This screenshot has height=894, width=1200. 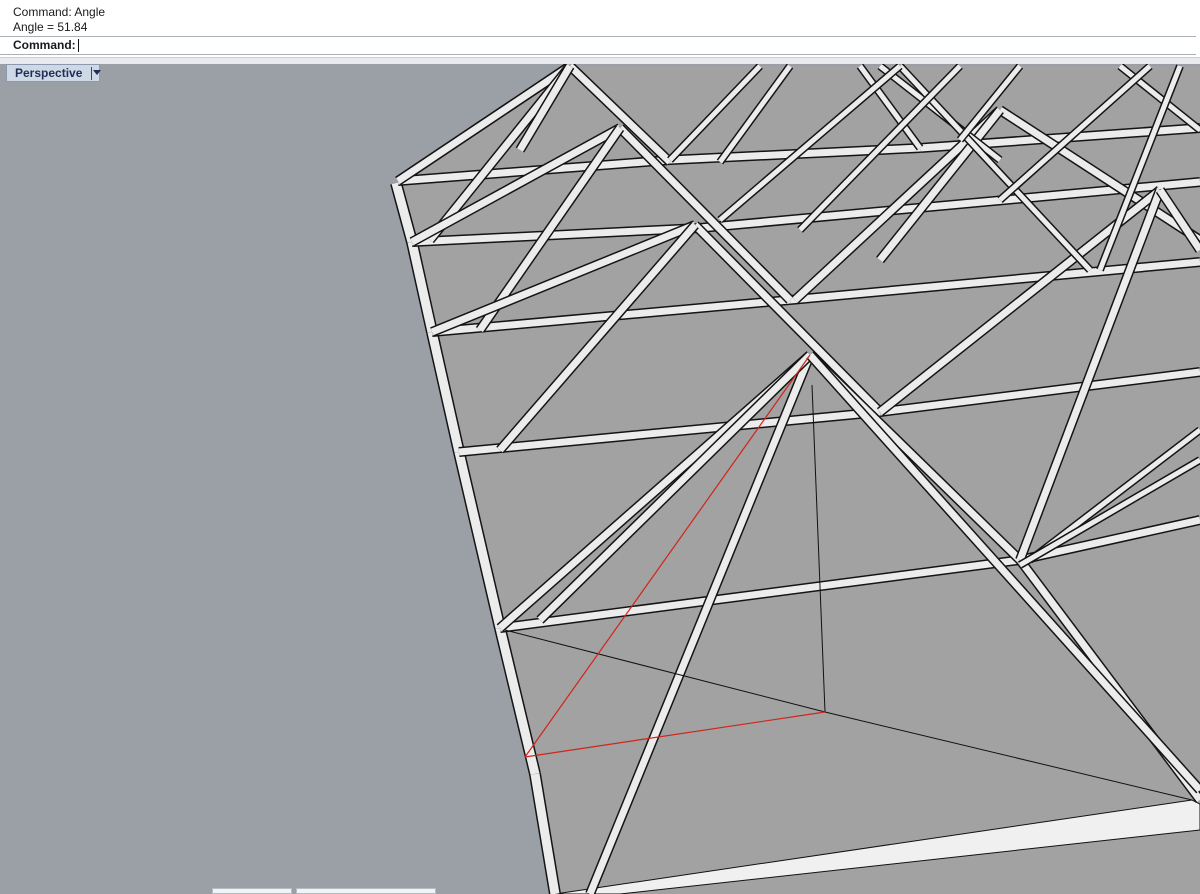 I want to click on tab-separator, so click(x=91, y=73).